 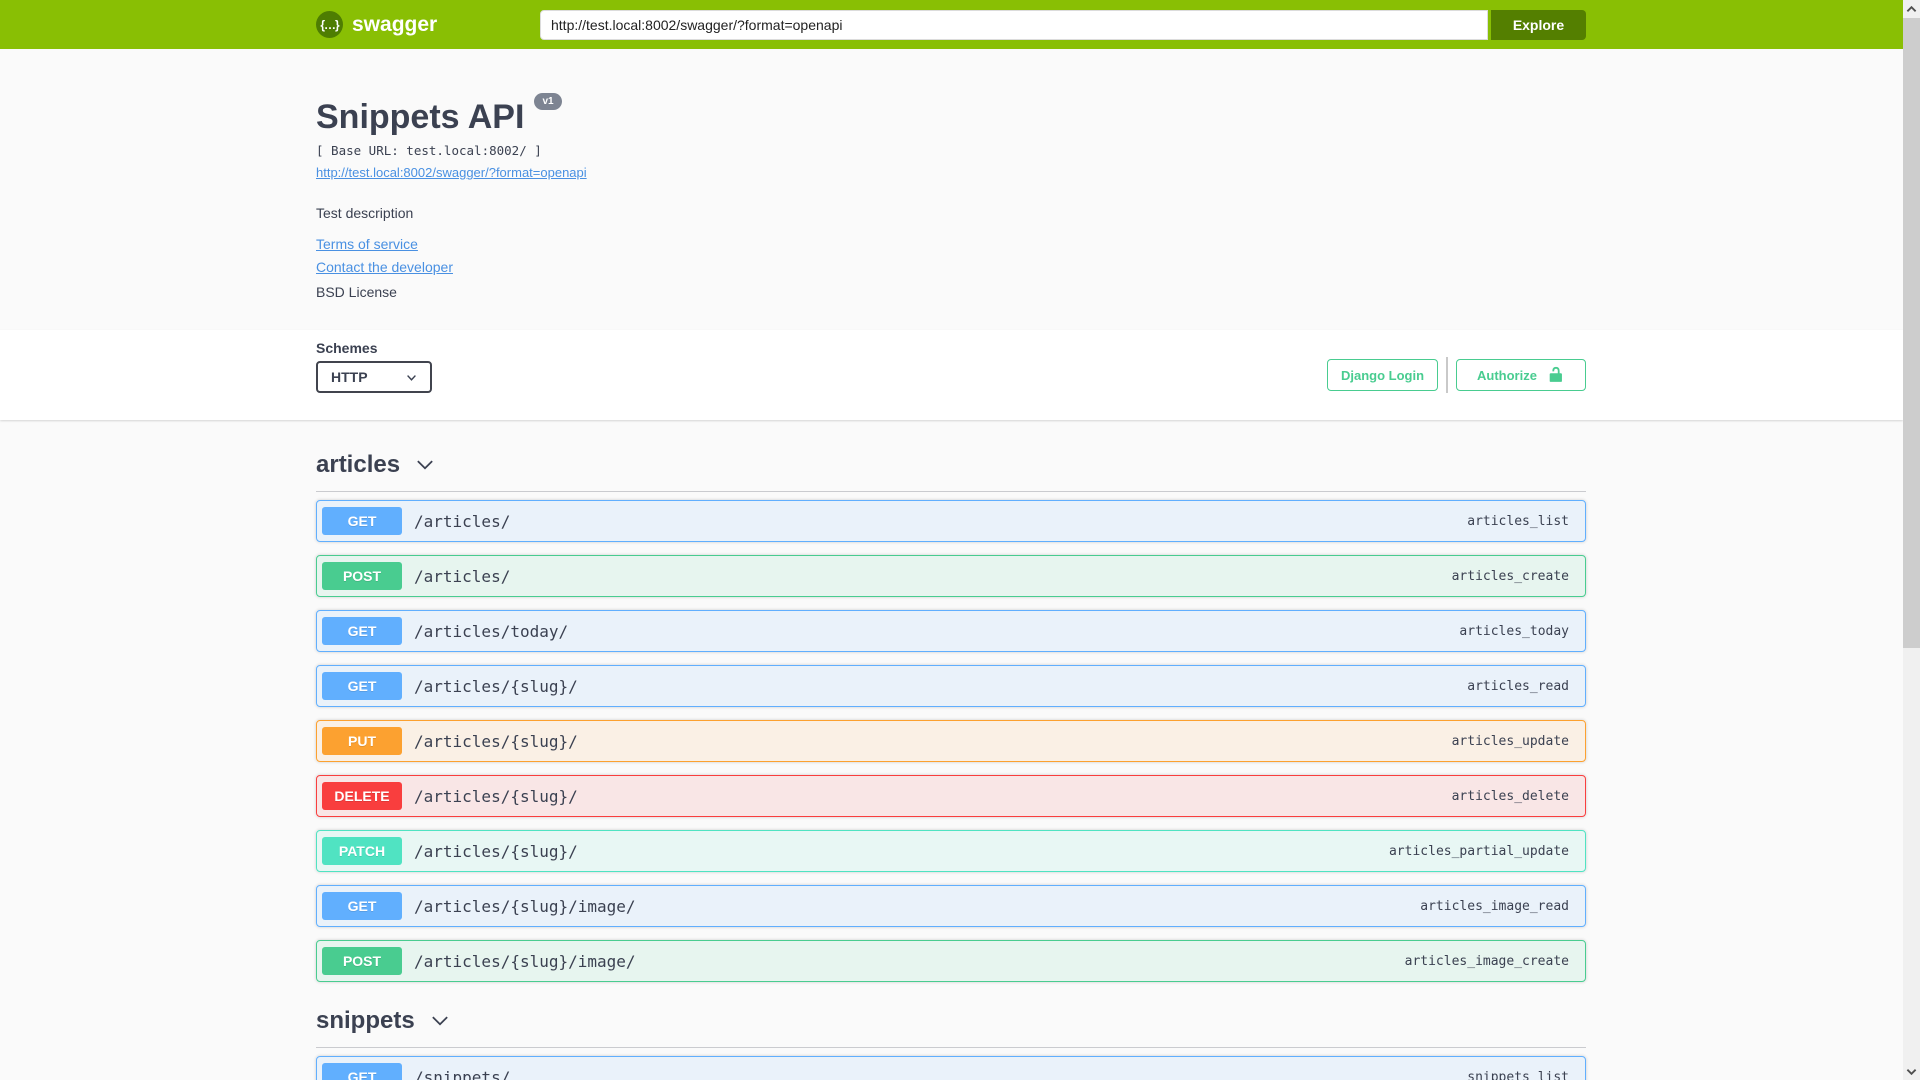 What do you see at coordinates (1507, 375) in the screenshot?
I see `authorize-label: Authorize` at bounding box center [1507, 375].